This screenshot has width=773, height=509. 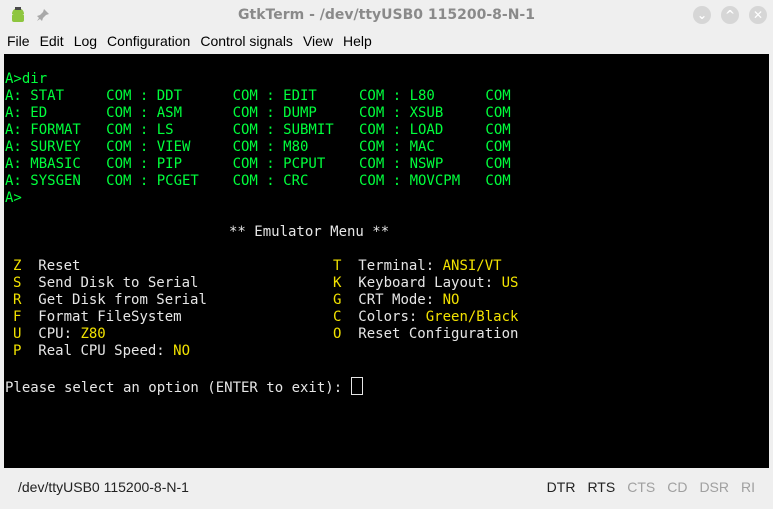 What do you see at coordinates (18, 41) in the screenshot?
I see `menu-file: File` at bounding box center [18, 41].